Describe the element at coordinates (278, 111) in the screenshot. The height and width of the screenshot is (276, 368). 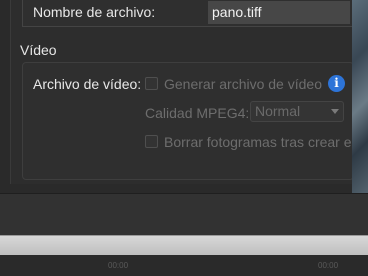
I see `mpeg4-quality-value: Normal` at that location.